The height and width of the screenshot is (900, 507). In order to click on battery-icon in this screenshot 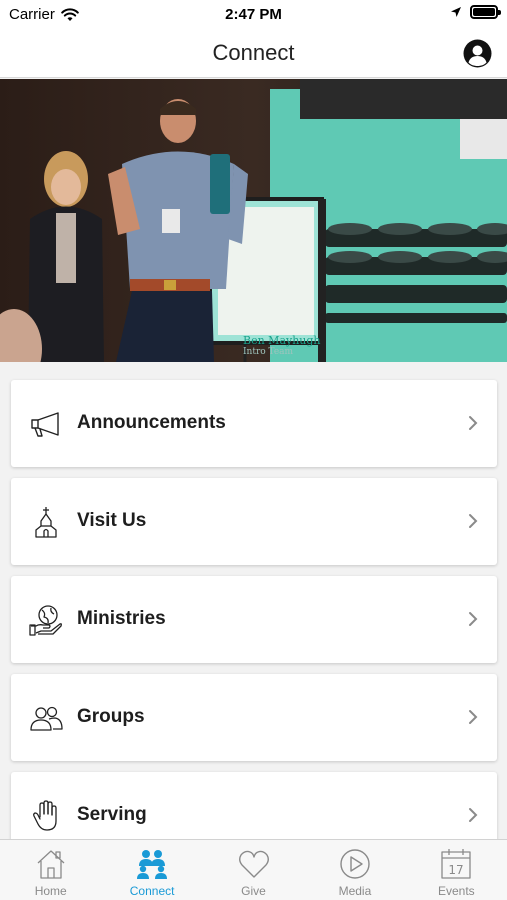, I will do `click(485, 12)`.